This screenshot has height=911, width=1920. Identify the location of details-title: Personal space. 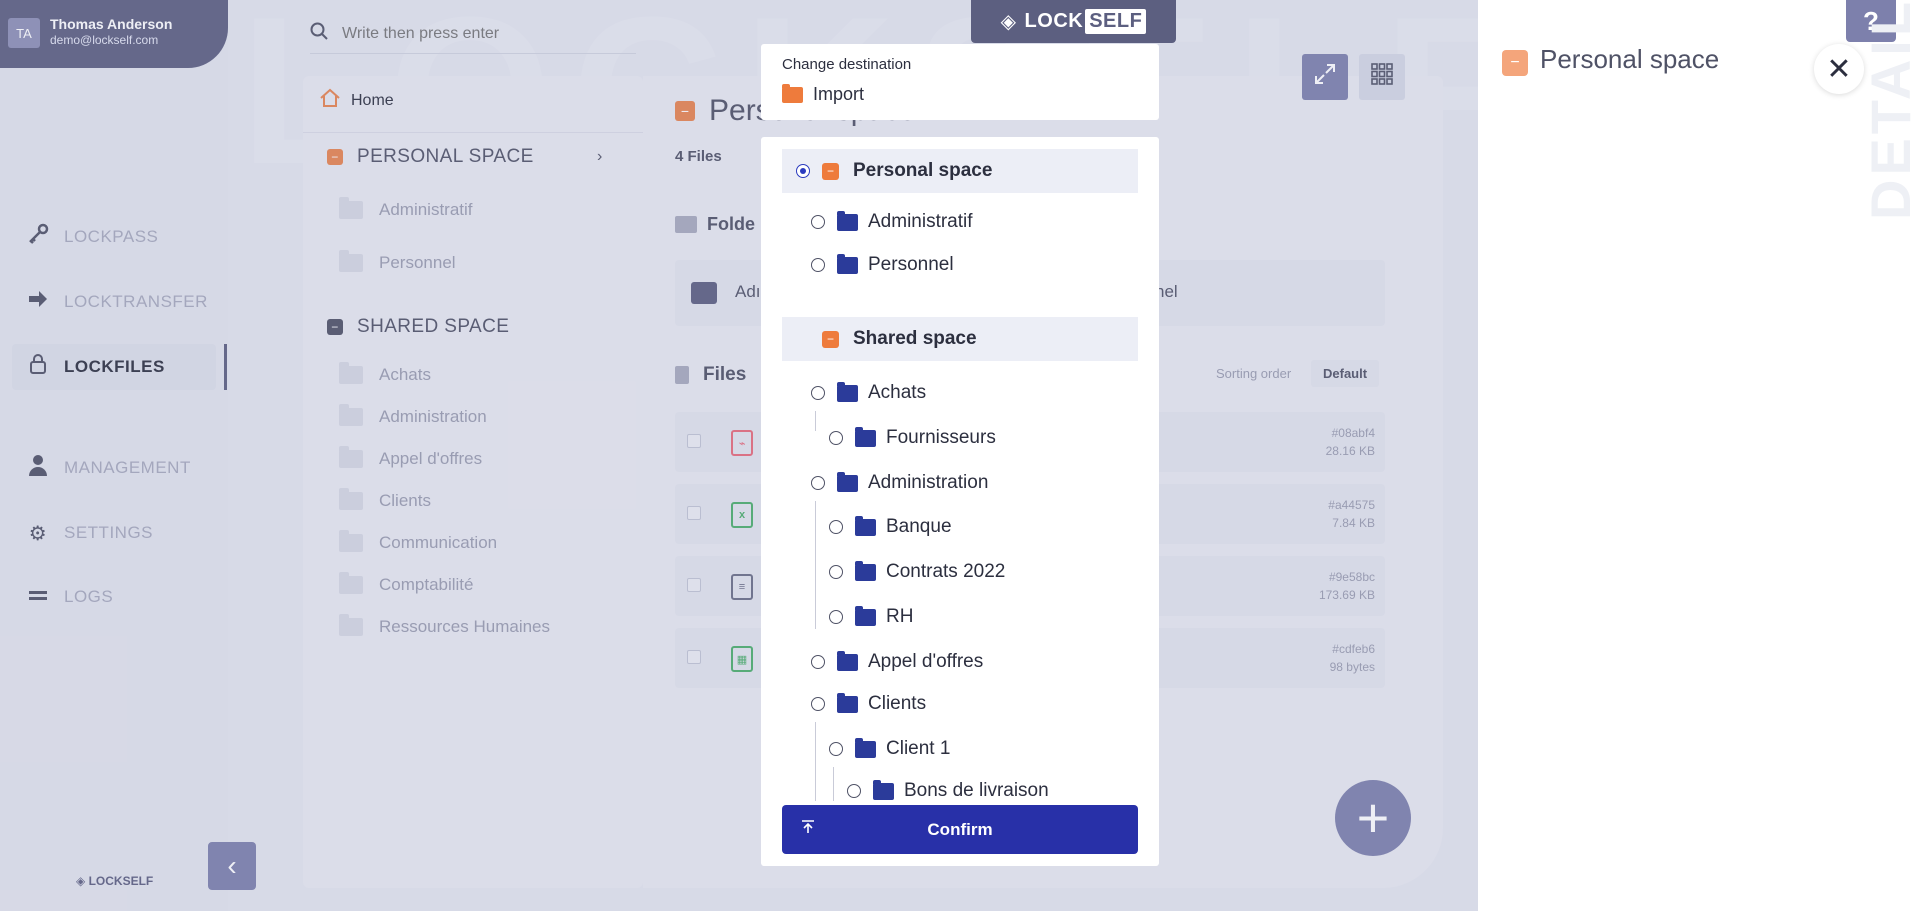
(1630, 59).